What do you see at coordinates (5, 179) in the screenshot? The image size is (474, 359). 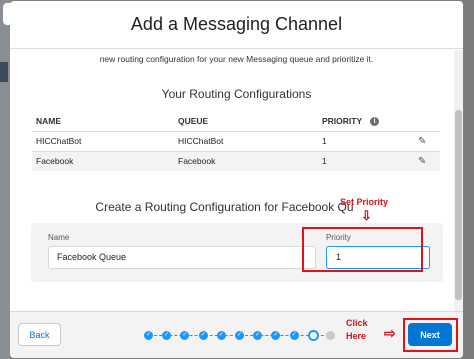 I see `backdrop-left` at bounding box center [5, 179].